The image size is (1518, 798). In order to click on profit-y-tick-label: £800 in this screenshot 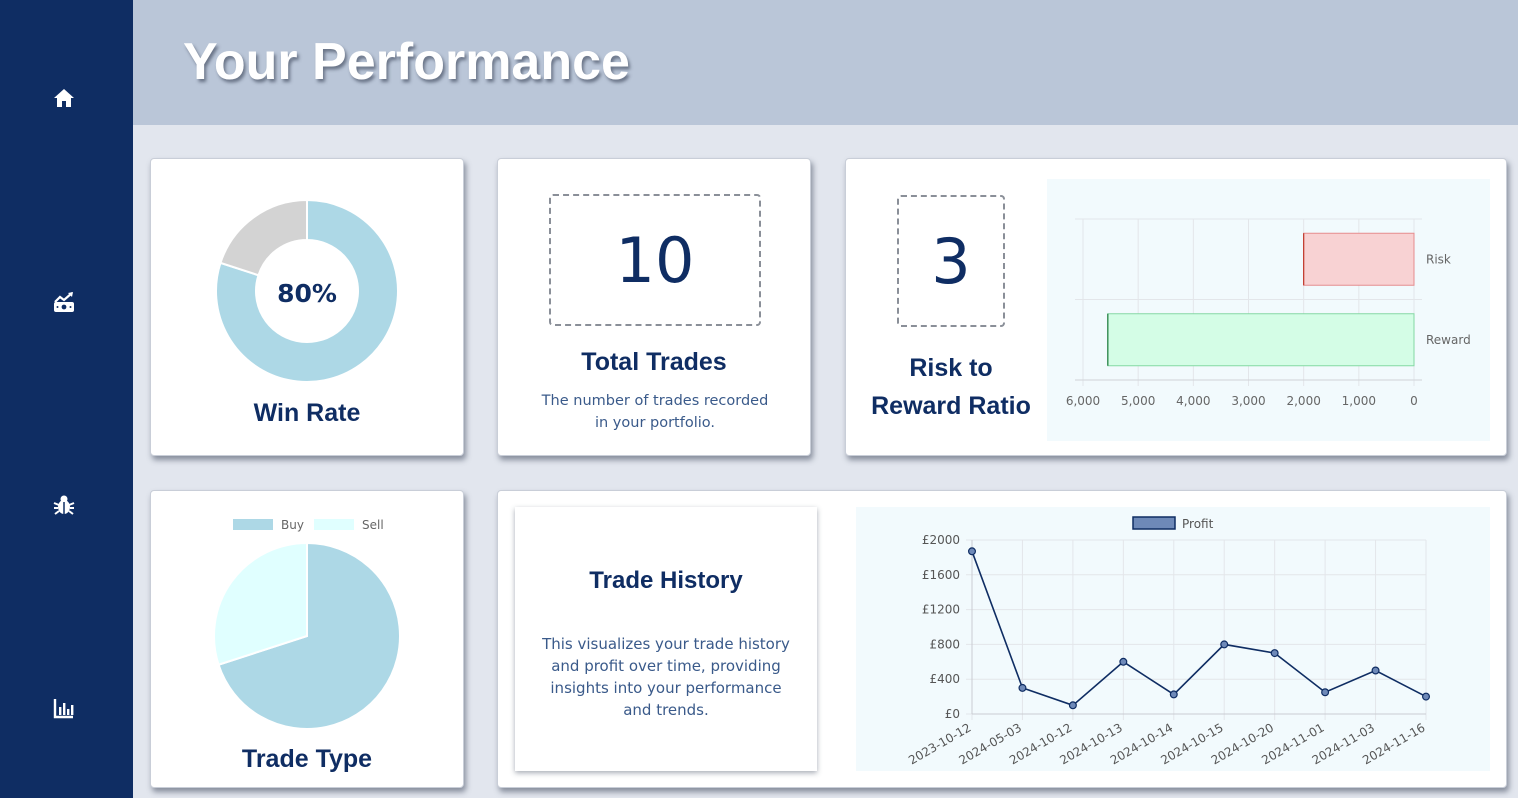, I will do `click(944, 644)`.